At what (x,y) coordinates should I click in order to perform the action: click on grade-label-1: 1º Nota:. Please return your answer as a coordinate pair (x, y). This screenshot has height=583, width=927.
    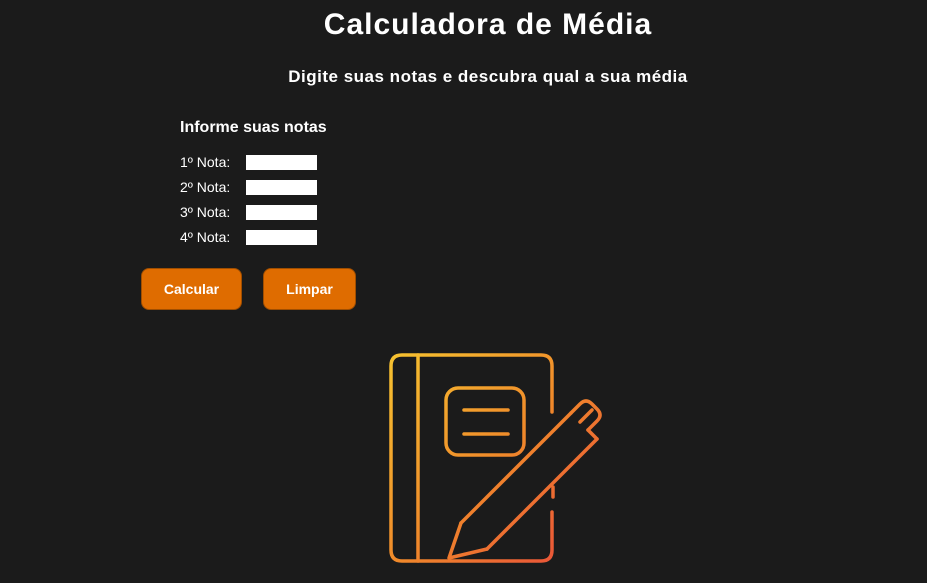
    Looking at the image, I should click on (205, 162).